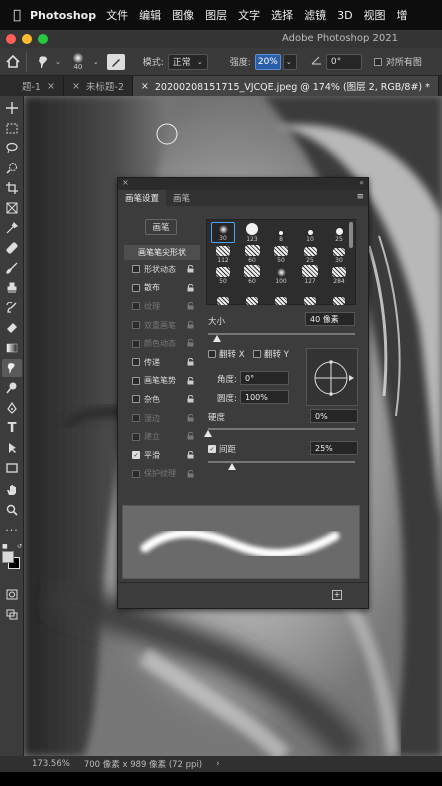 The height and width of the screenshot is (786, 442). I want to click on option-scattering: 散布, so click(162, 288).